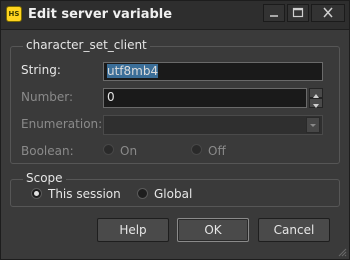 The height and width of the screenshot is (260, 350). Describe the element at coordinates (14, 14) in the screenshot. I see `heidisql-app-icon: HS` at that location.